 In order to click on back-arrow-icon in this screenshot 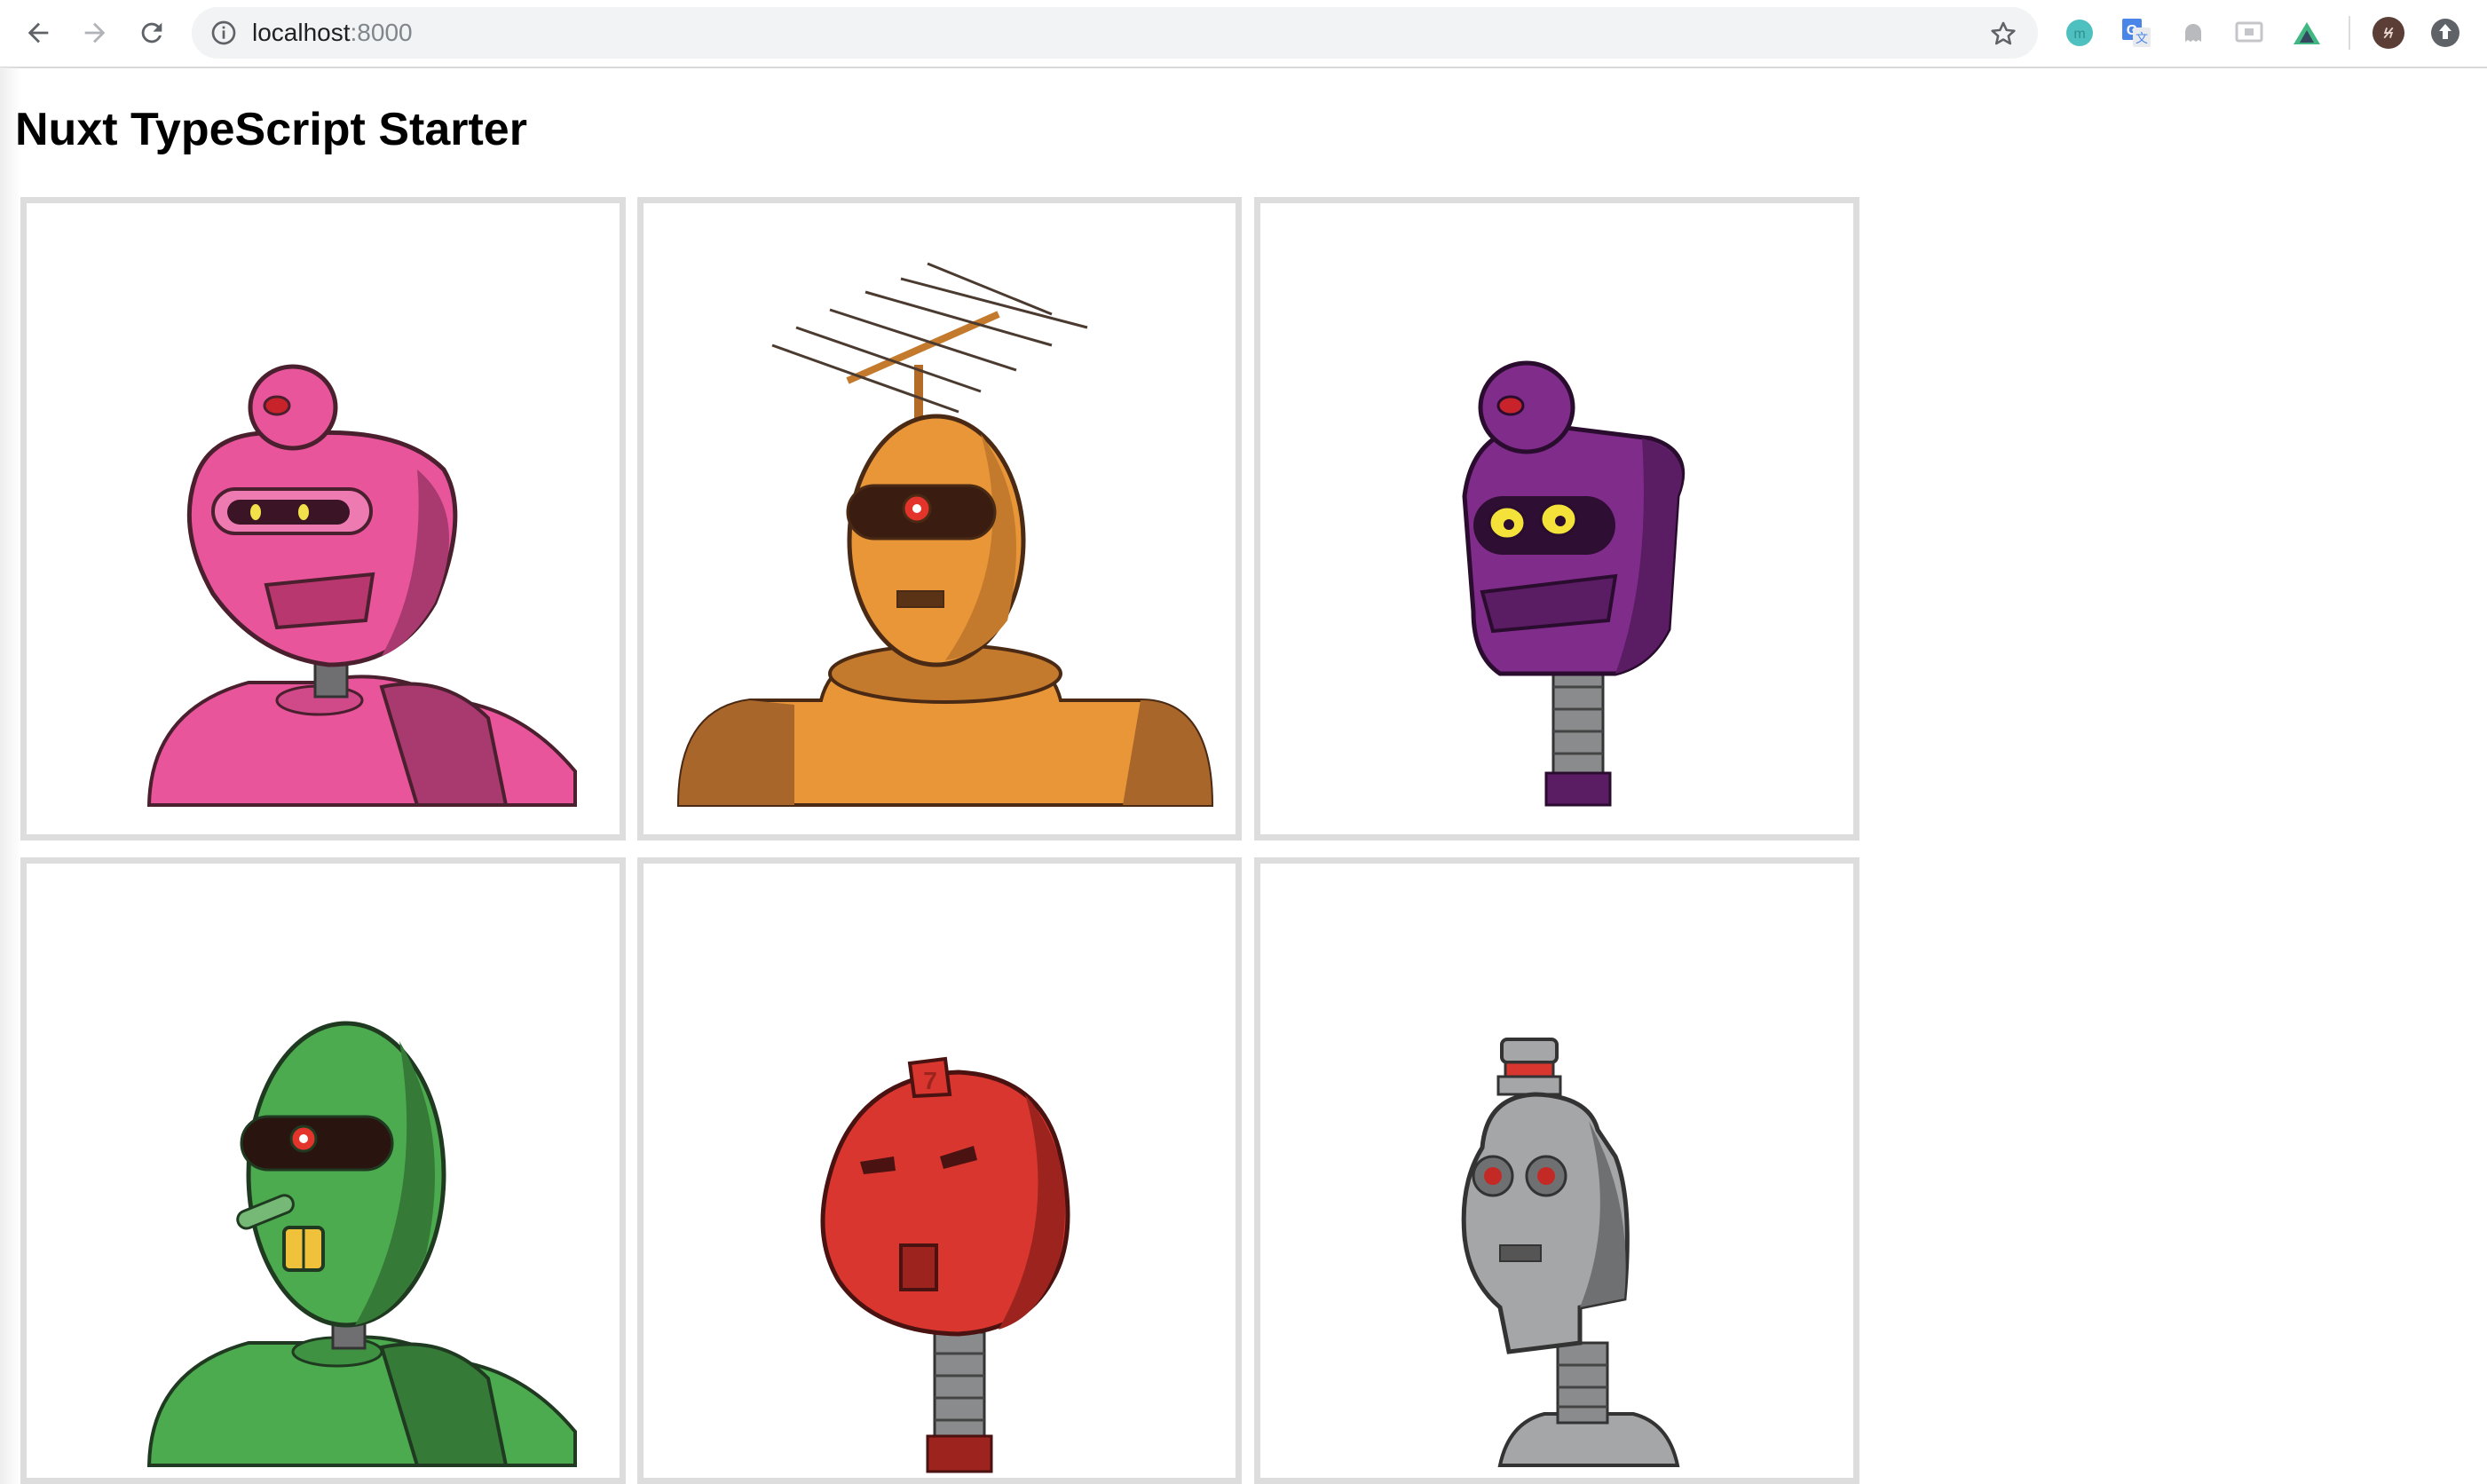, I will do `click(38, 32)`.